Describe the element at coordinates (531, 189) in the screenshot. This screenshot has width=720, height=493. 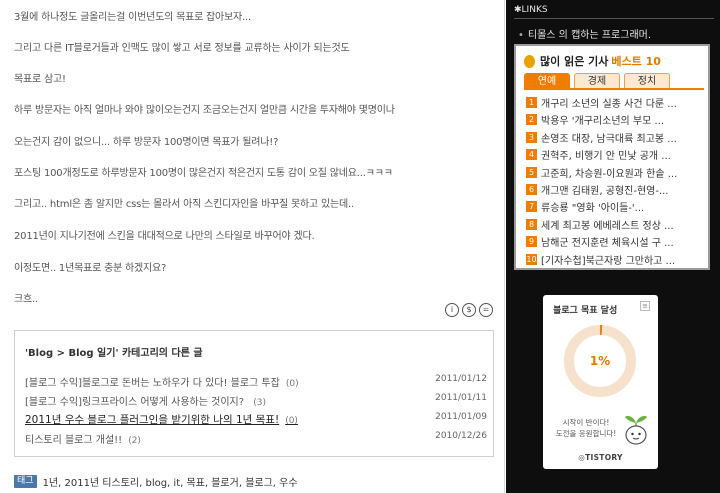
I see `rank-badge: 6` at that location.